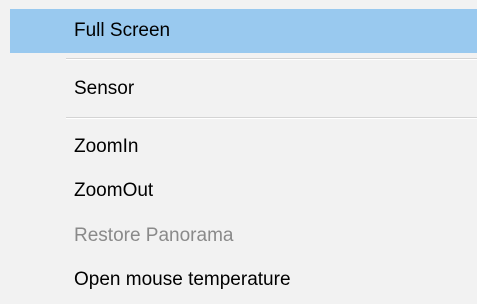  Describe the element at coordinates (104, 88) in the screenshot. I see `menu-item-label: Sensor` at that location.